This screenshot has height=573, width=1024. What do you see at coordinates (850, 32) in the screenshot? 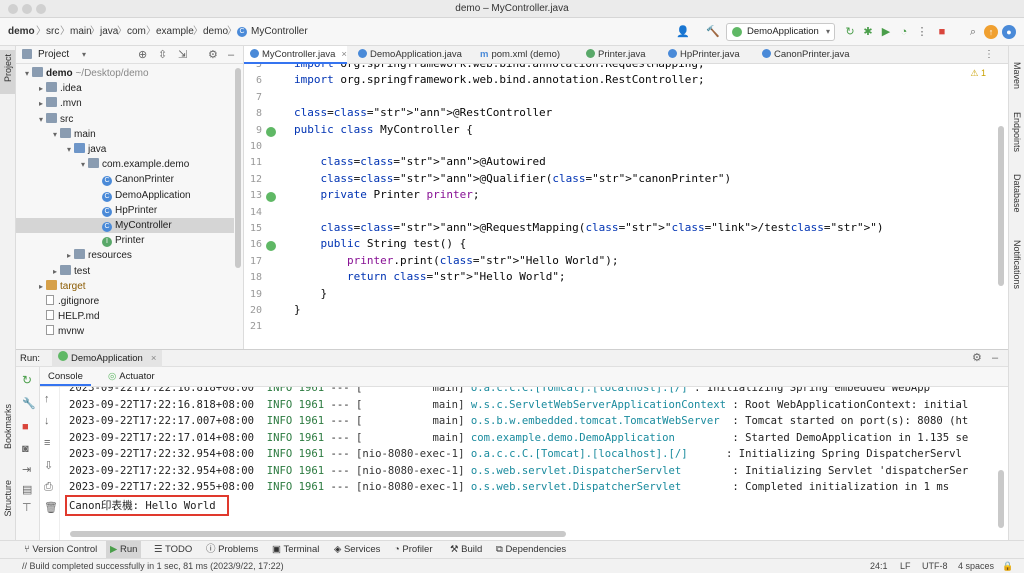
I see `rerun-icon: ↻` at bounding box center [850, 32].